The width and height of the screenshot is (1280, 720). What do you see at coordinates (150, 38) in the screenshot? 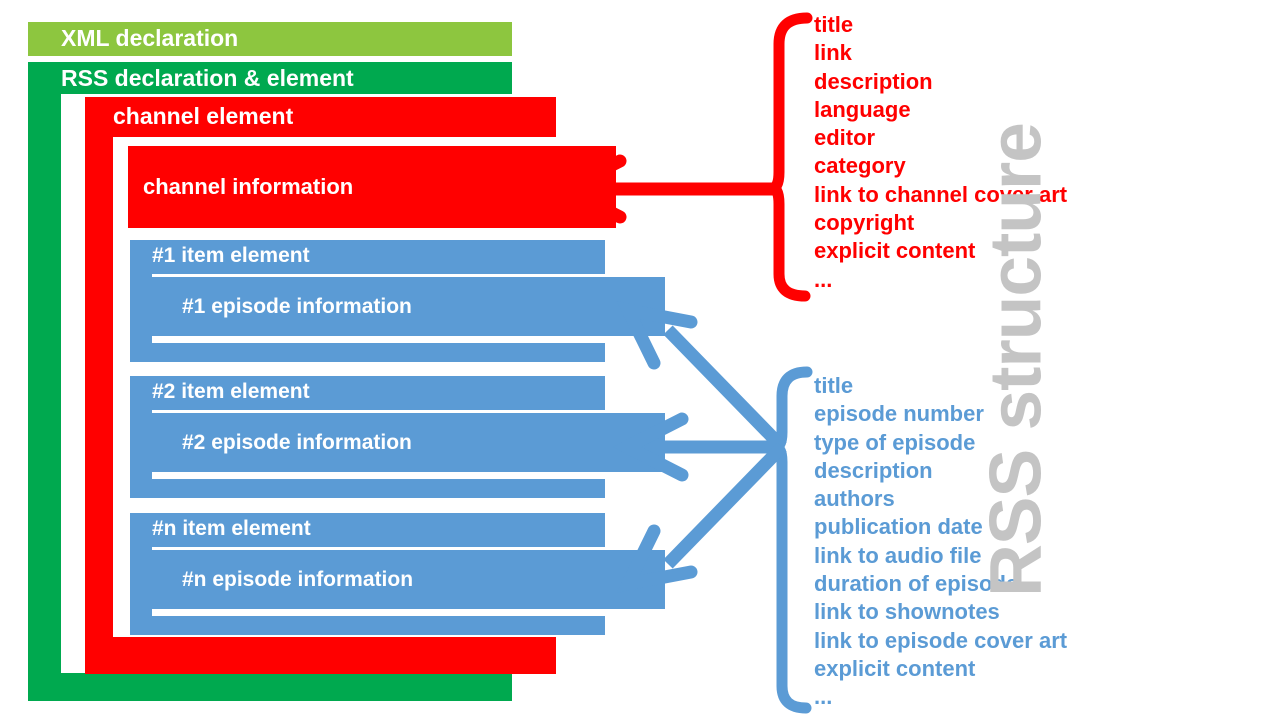
I see `xml-declaration-label: XML declaration` at bounding box center [150, 38].